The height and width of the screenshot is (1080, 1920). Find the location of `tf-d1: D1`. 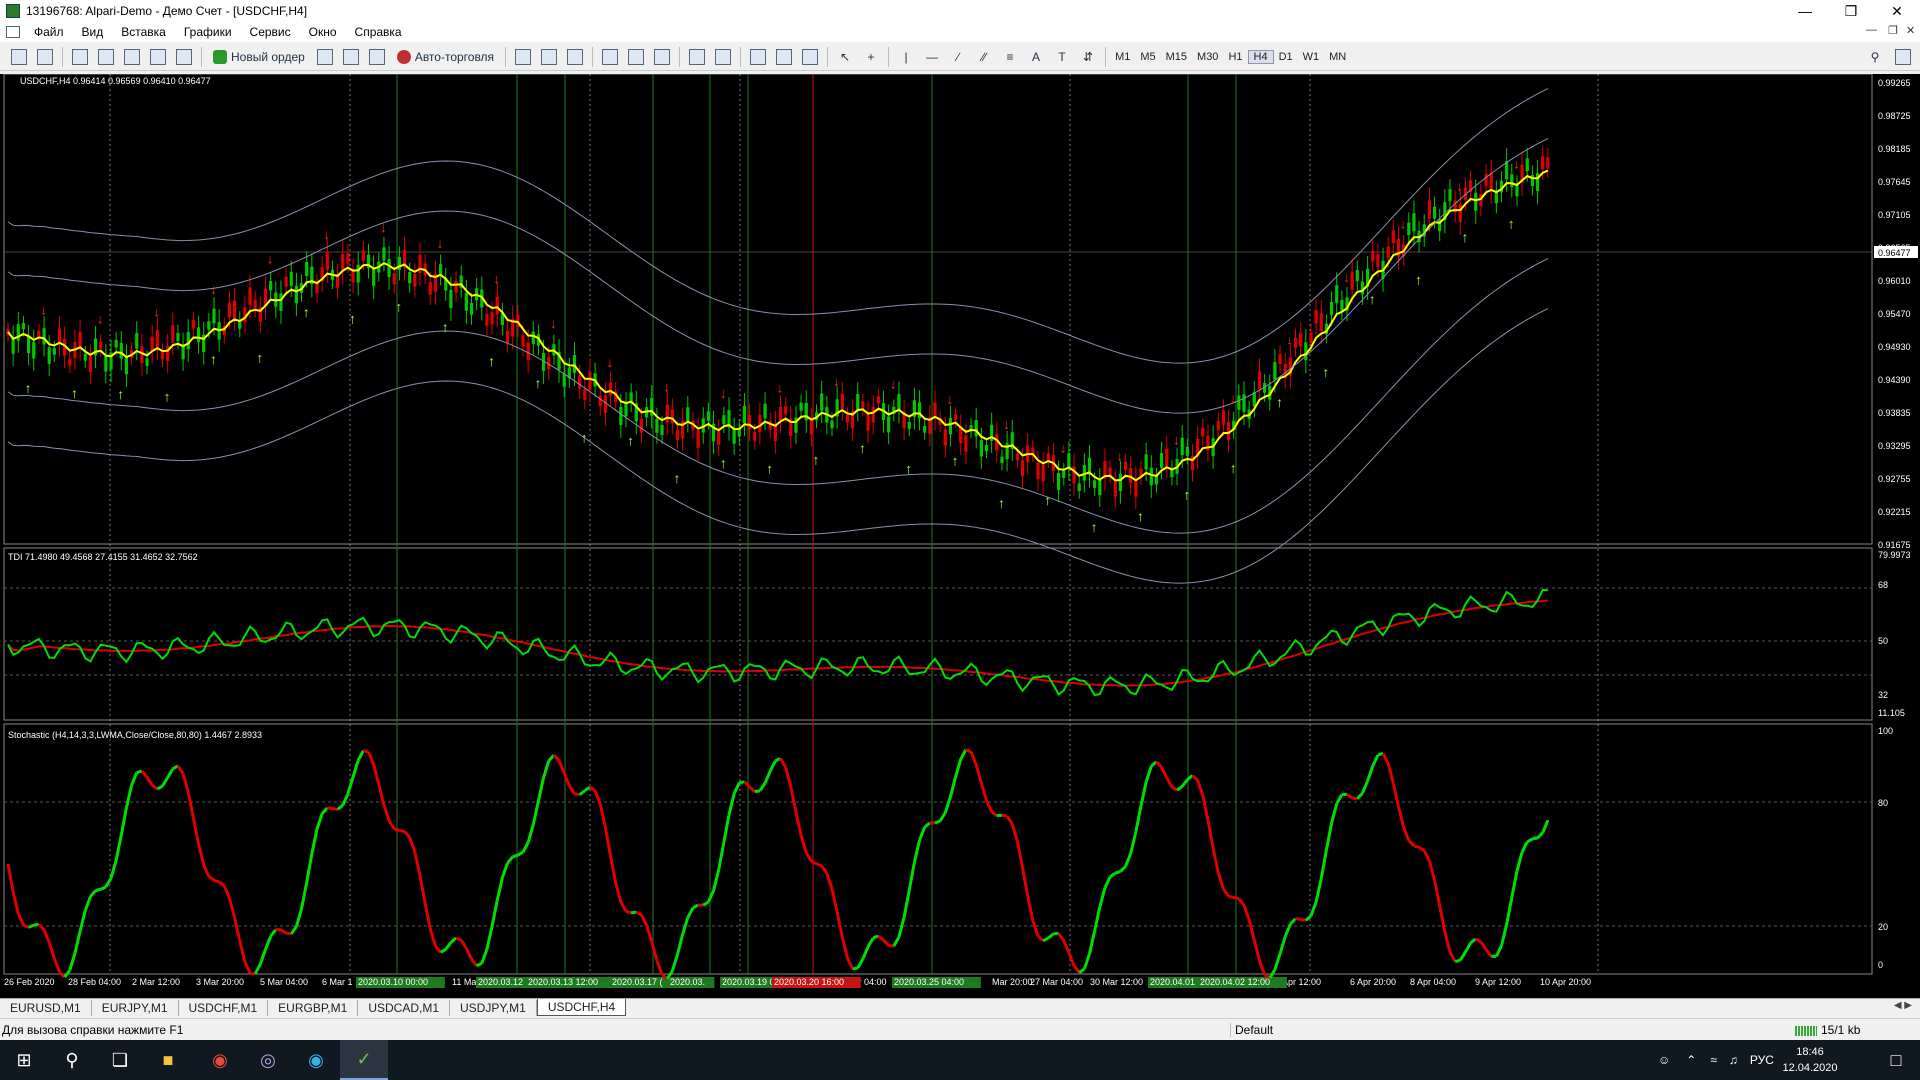

tf-d1: D1 is located at coordinates (1286, 57).